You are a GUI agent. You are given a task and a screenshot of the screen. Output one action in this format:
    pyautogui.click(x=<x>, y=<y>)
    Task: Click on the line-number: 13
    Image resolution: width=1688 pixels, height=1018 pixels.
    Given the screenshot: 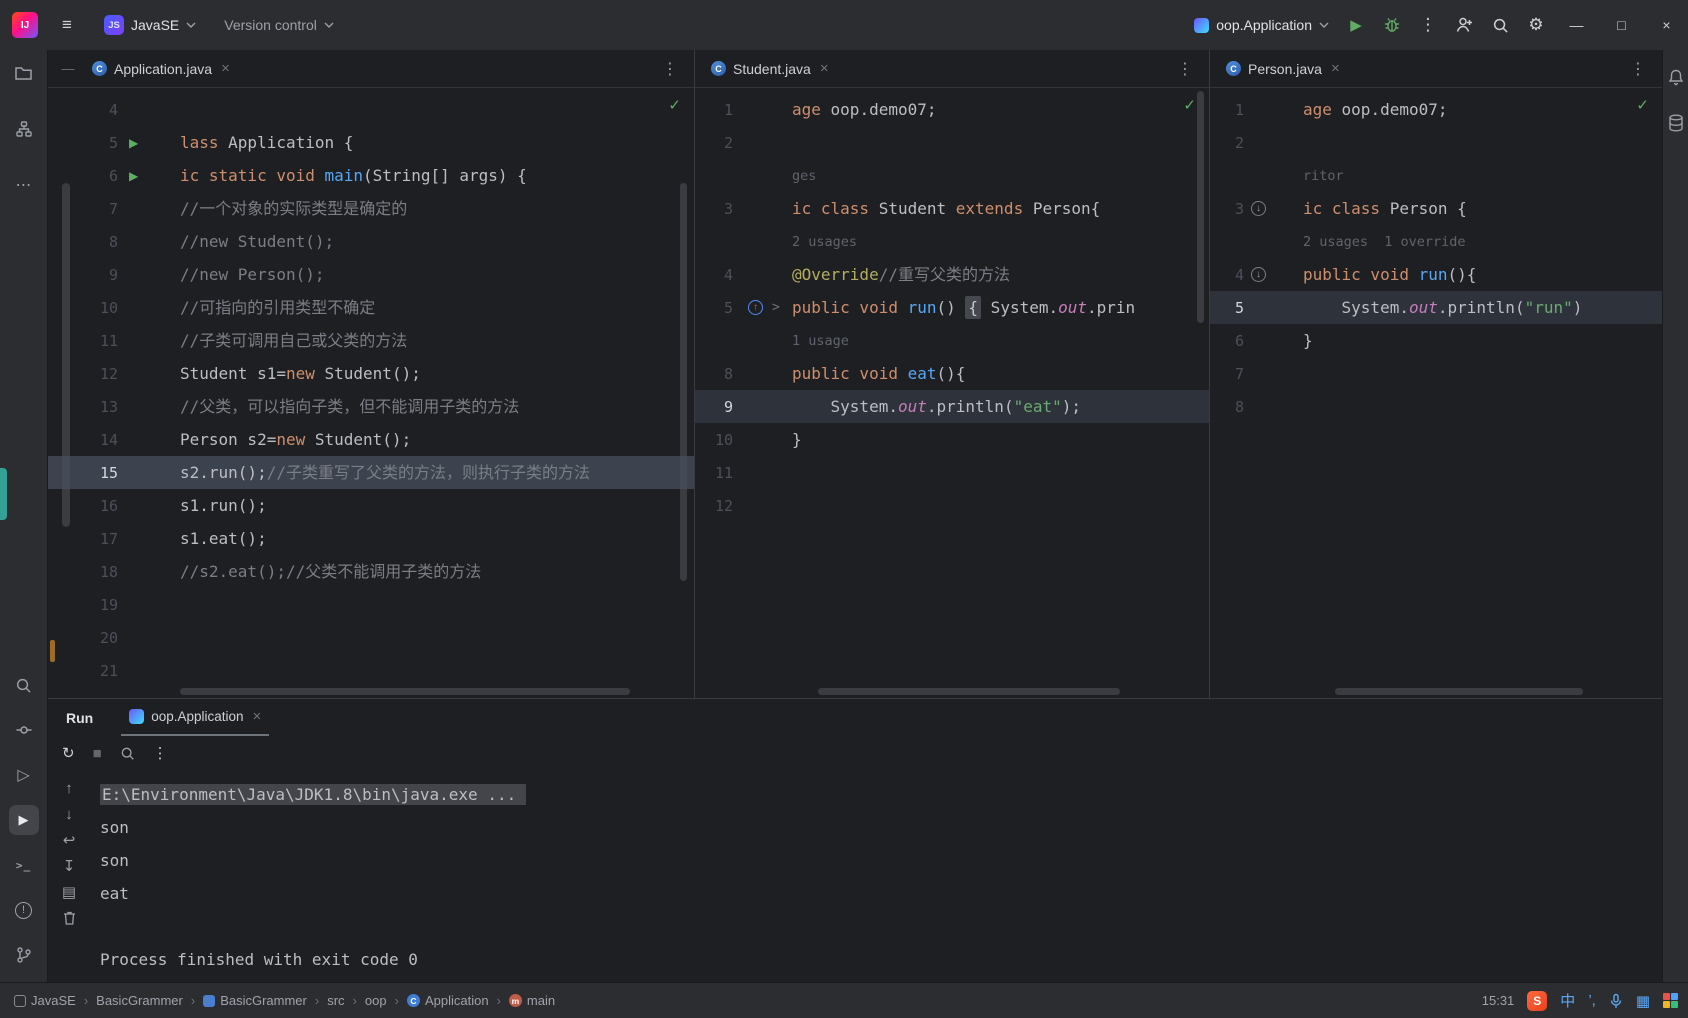 What is the action you would take?
    pyautogui.click(x=83, y=407)
    